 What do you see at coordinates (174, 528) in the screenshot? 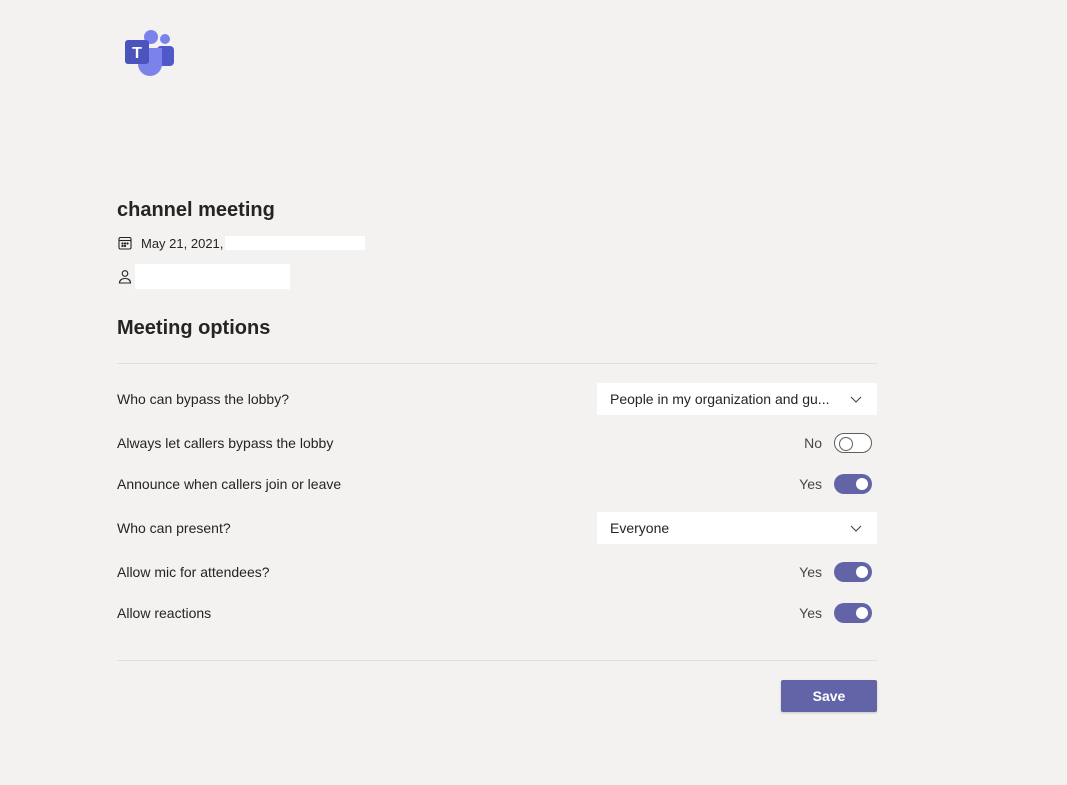
I see `option-label: Who can present?` at bounding box center [174, 528].